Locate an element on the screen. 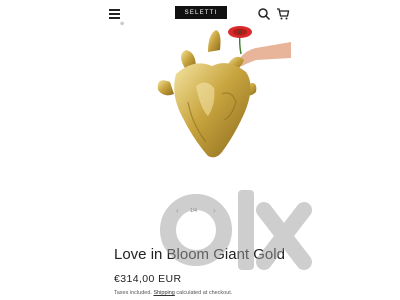 This screenshot has height=300, width=400. site-header: SELETTI is located at coordinates (200, 14).